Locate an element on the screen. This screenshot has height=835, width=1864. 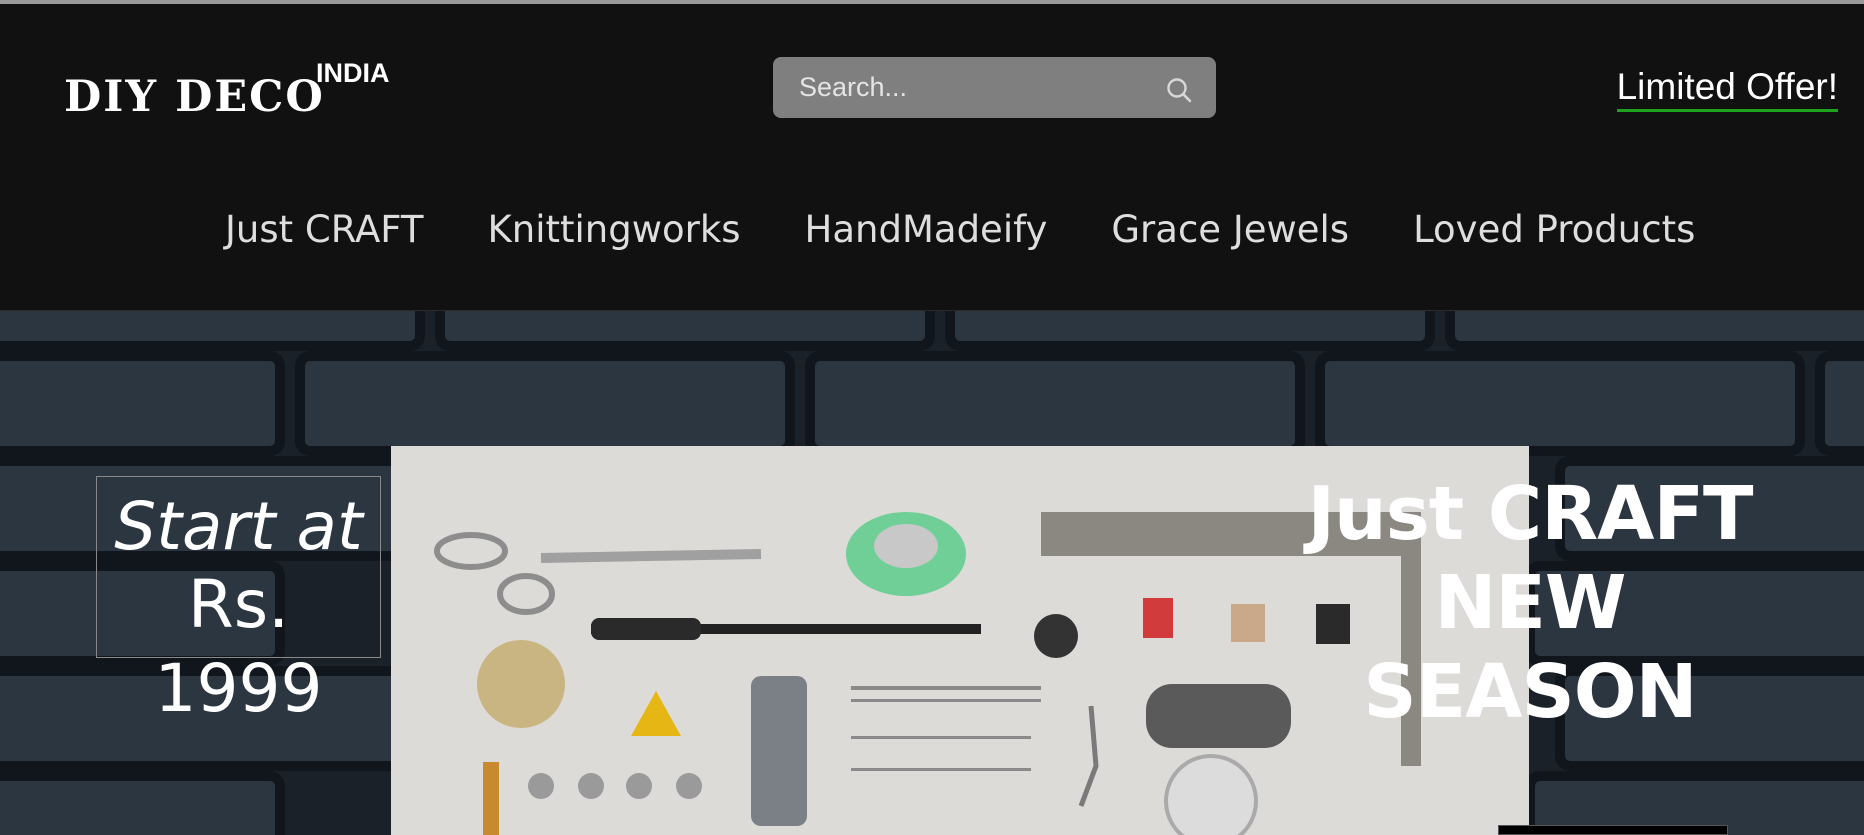
hero-headline-line3: SEASON is located at coordinates (1530, 692).